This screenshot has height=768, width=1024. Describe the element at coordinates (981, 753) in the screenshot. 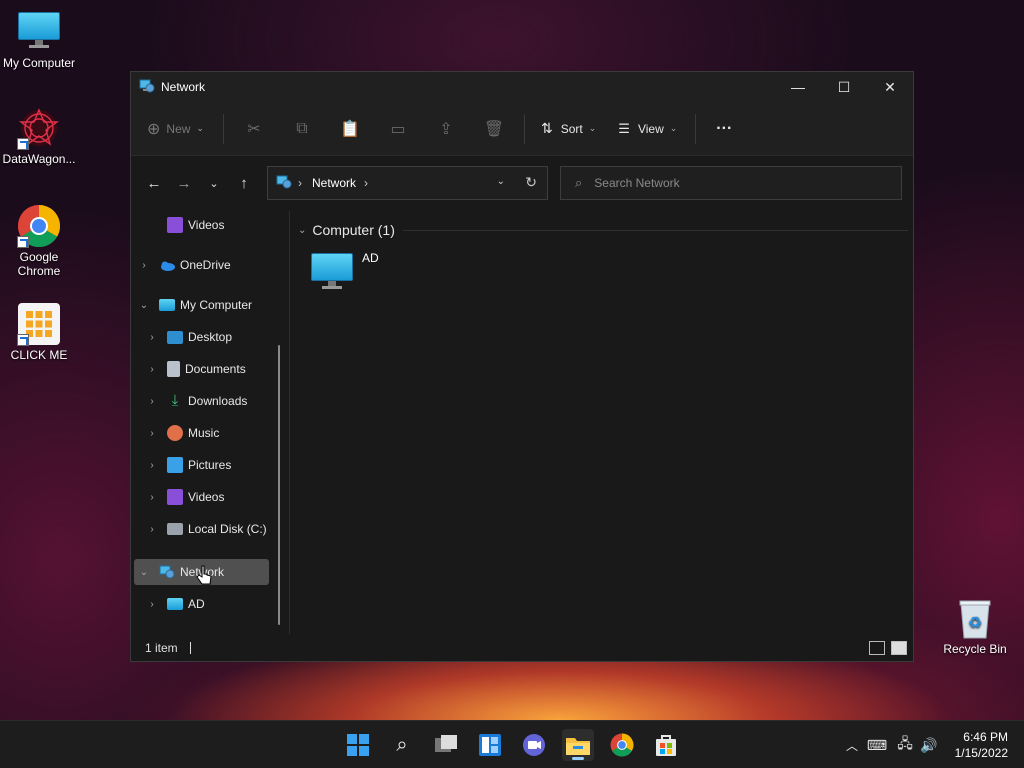

I see `clock-date: 1/15/2022` at that location.